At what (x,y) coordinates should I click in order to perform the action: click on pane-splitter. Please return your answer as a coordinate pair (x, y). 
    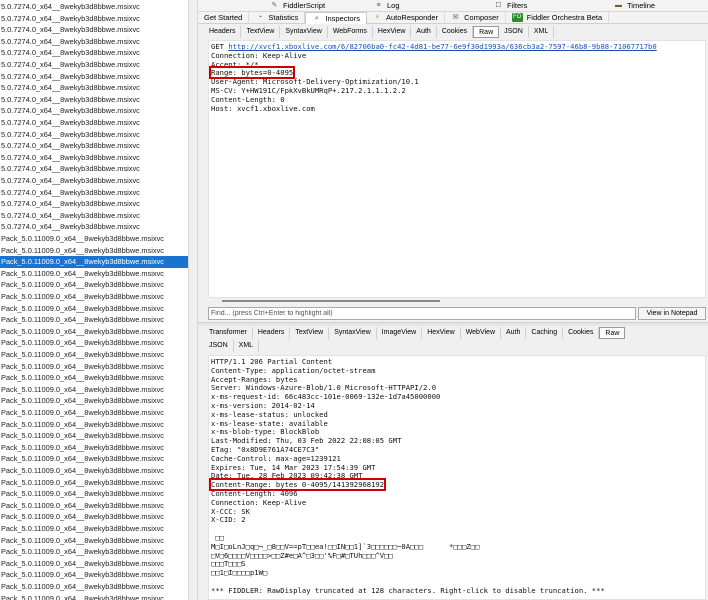
    Looking at the image, I should click on (193, 300).